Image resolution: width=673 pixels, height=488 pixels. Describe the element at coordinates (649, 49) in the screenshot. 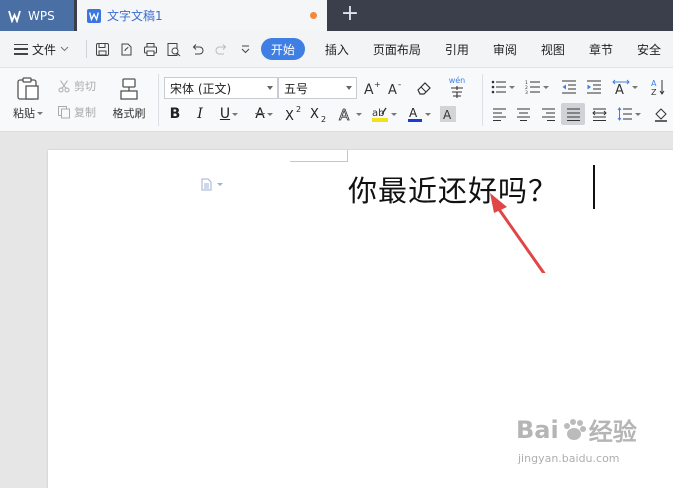

I see `tab-security: 安全` at that location.